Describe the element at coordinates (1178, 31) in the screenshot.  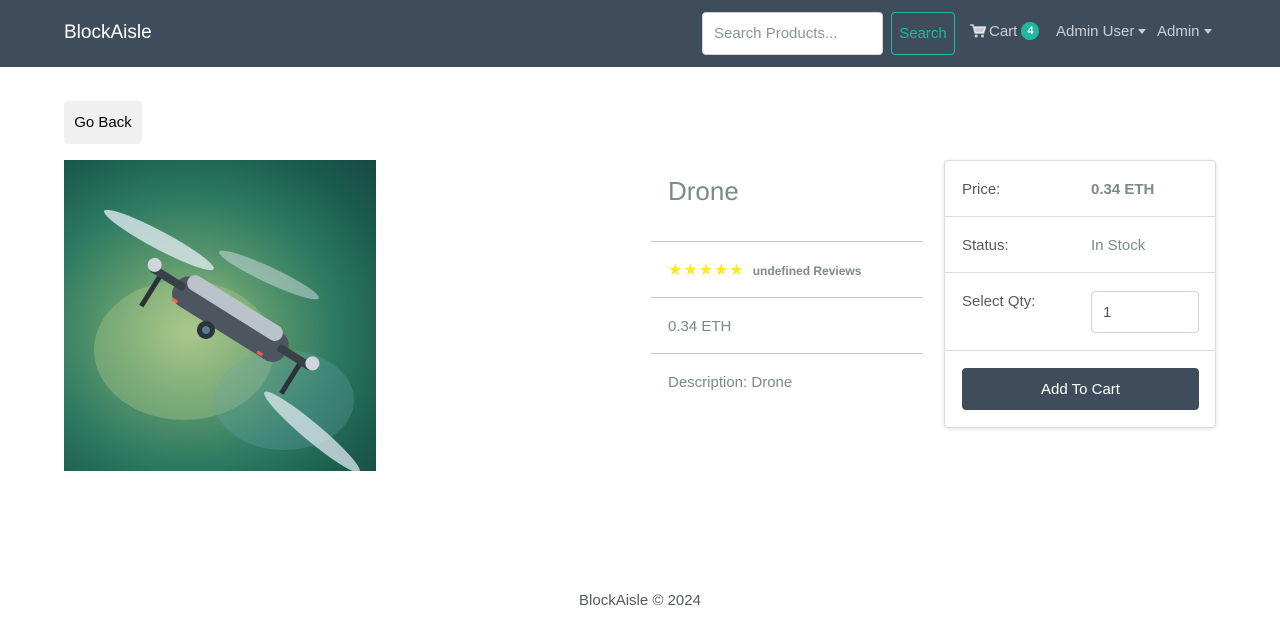
I see `admin-menu-label: Admin` at that location.